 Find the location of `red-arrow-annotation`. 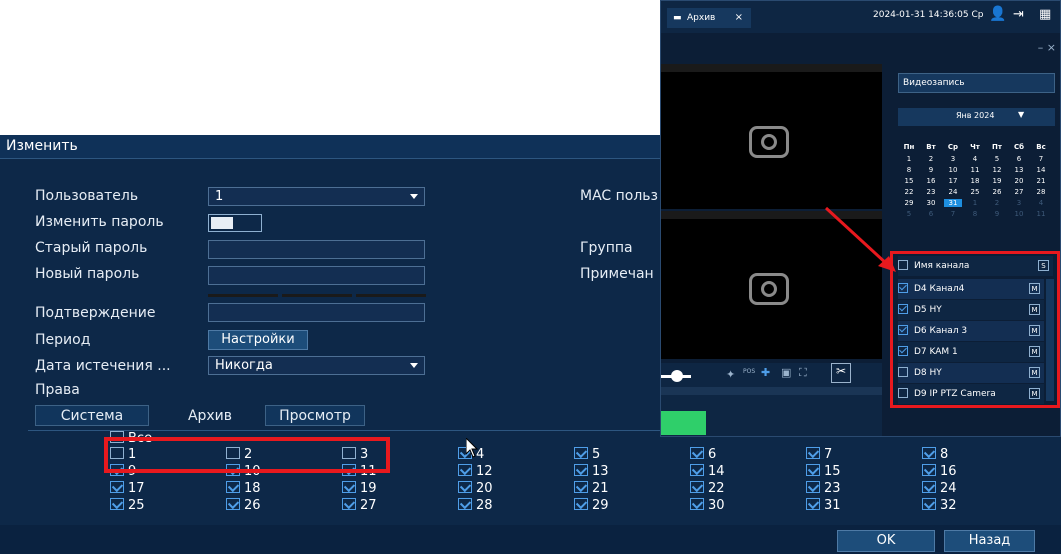

red-arrow-annotation is located at coordinates (860, 239).